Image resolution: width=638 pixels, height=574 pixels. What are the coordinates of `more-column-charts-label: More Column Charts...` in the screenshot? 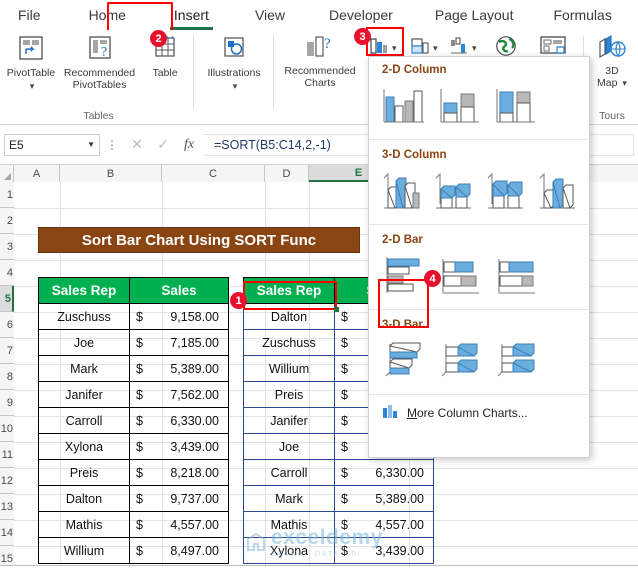 It's located at (467, 413).